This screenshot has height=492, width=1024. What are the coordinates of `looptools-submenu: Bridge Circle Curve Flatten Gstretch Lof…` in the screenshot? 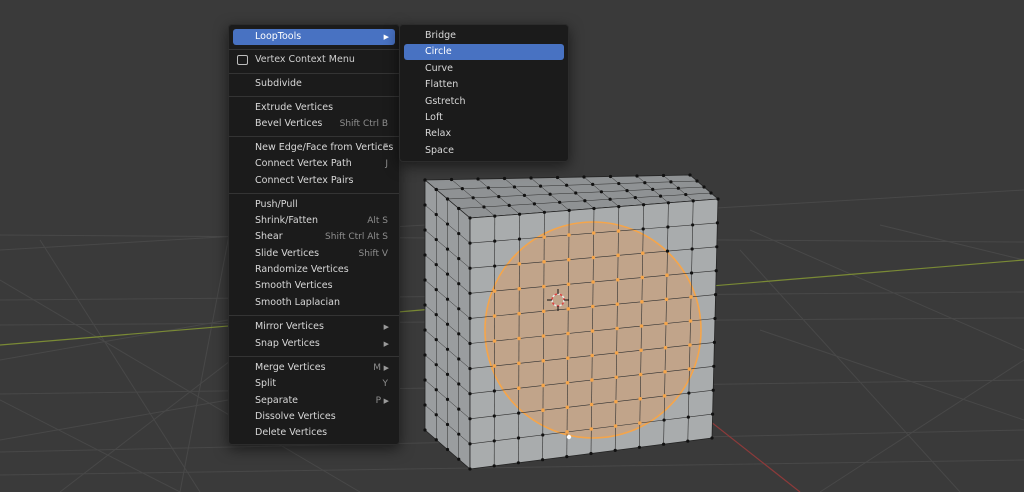 It's located at (484, 93).